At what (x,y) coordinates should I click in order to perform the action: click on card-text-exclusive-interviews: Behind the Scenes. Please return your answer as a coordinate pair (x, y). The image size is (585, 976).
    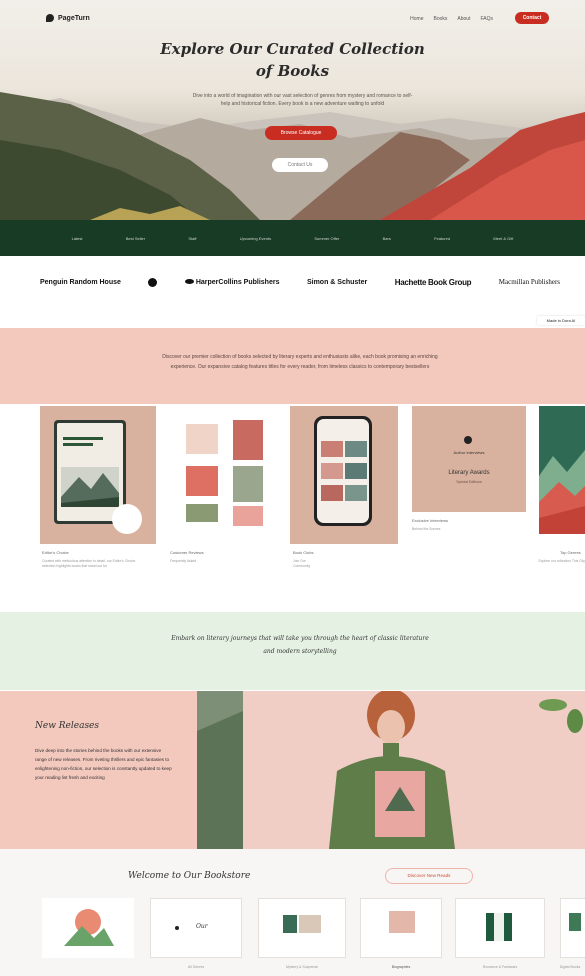
    Looking at the image, I should click on (426, 529).